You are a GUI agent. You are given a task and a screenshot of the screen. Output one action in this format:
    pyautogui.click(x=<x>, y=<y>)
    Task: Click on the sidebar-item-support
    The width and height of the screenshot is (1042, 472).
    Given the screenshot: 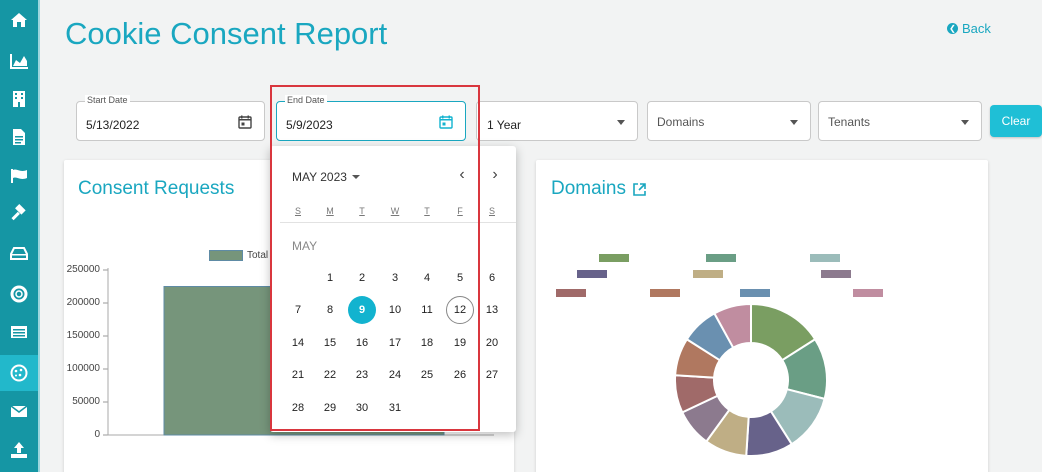 What is the action you would take?
    pyautogui.click(x=19, y=293)
    